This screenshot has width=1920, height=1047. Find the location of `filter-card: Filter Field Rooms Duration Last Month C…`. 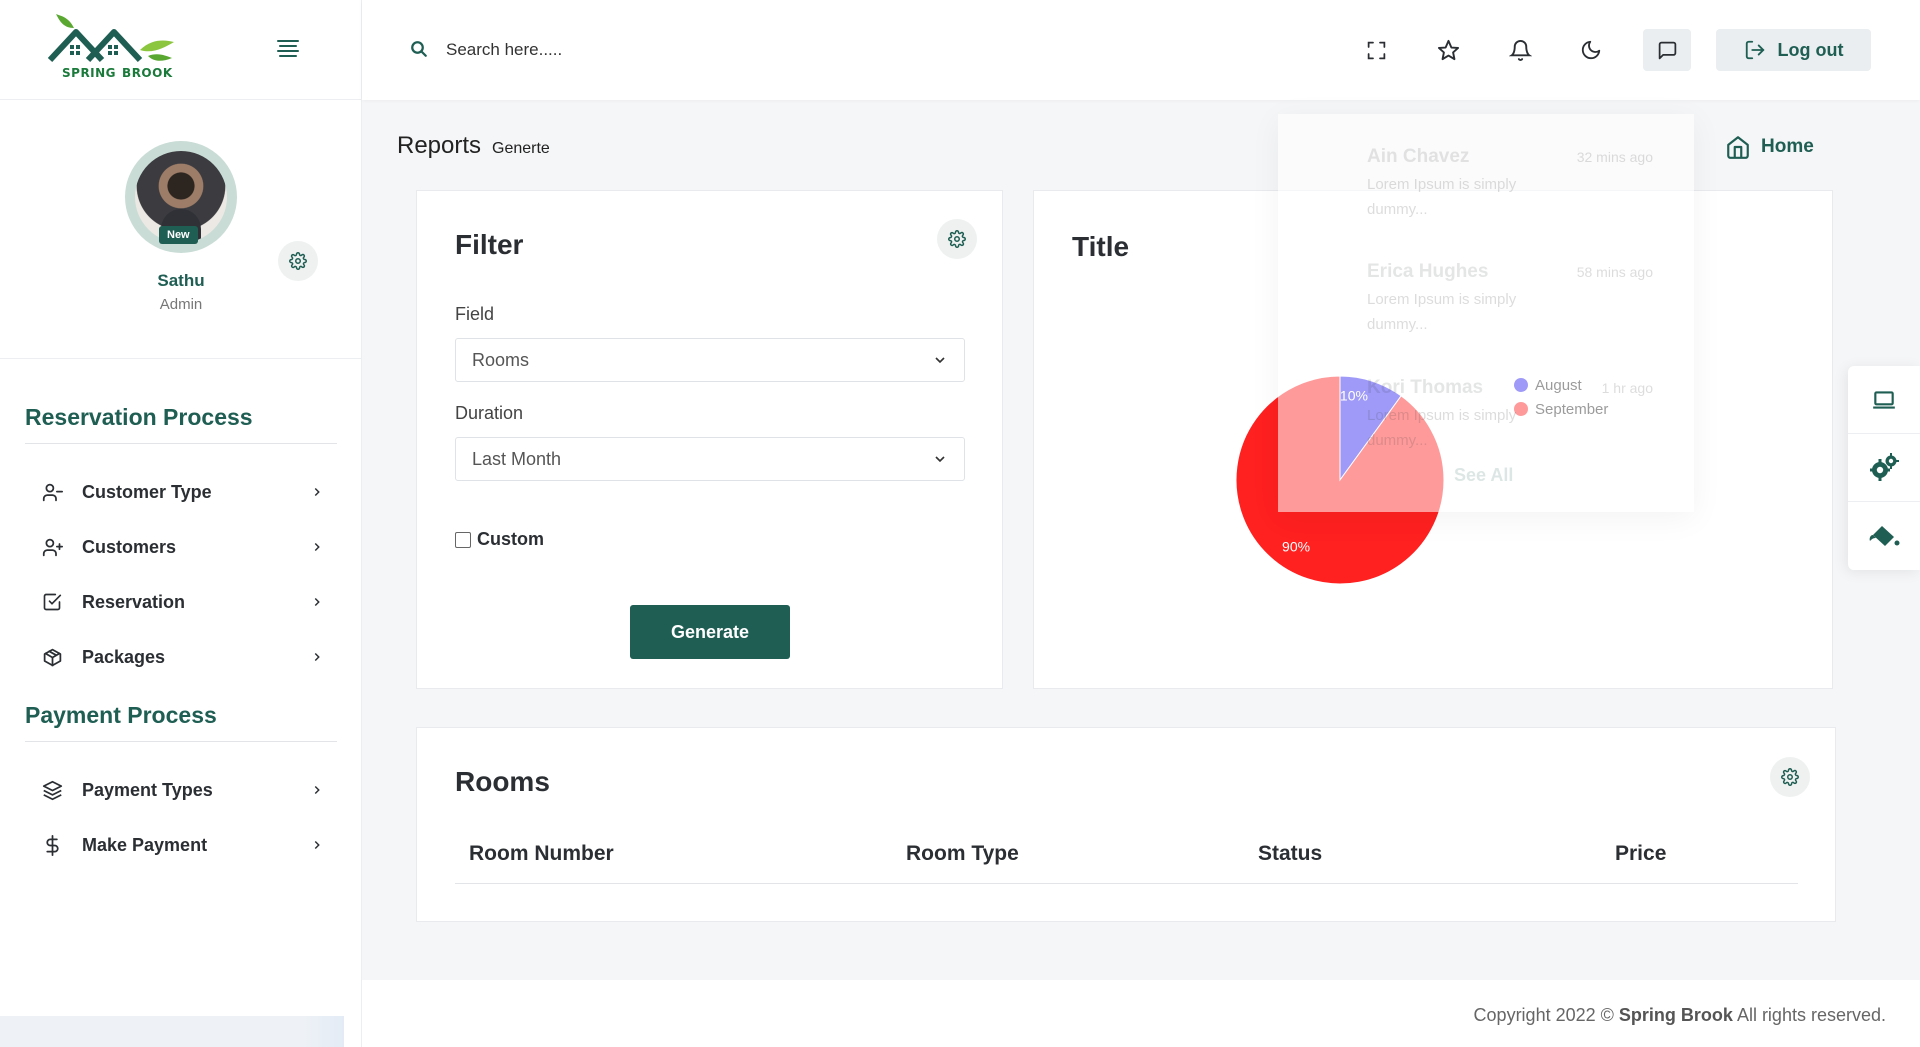

filter-card: Filter Field Rooms Duration Last Month C… is located at coordinates (709, 439).